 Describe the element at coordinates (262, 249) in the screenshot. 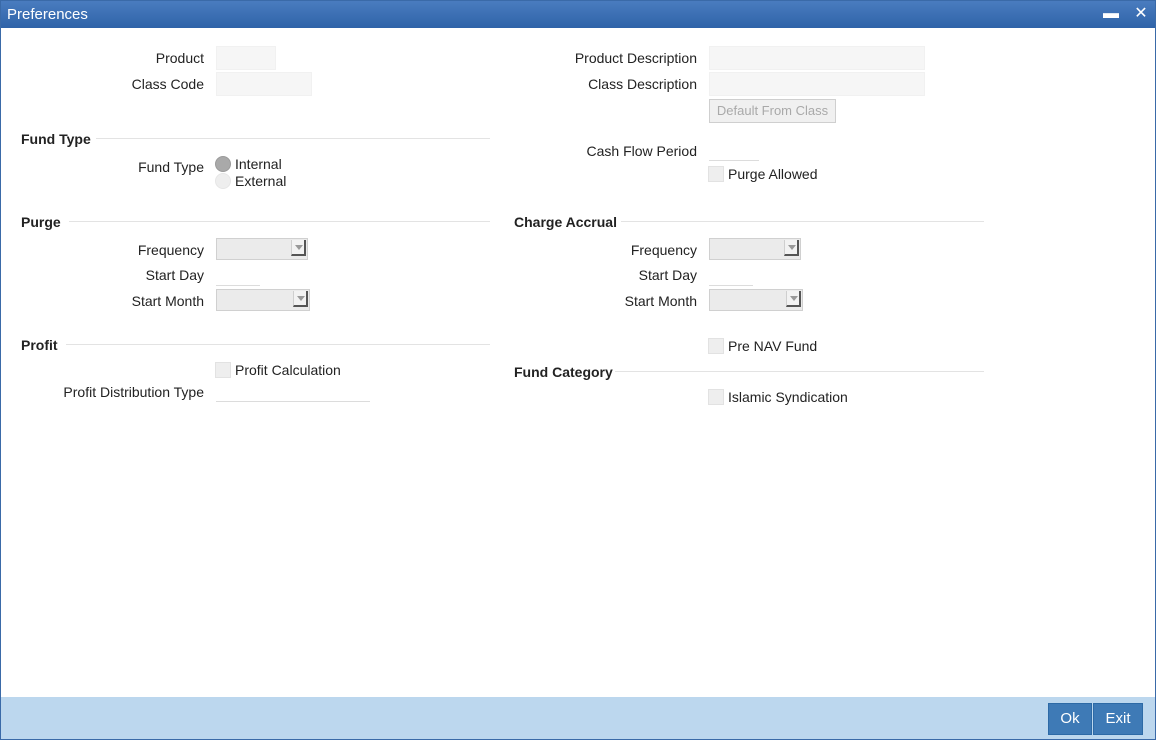

I see `purge-frequency-select` at that location.